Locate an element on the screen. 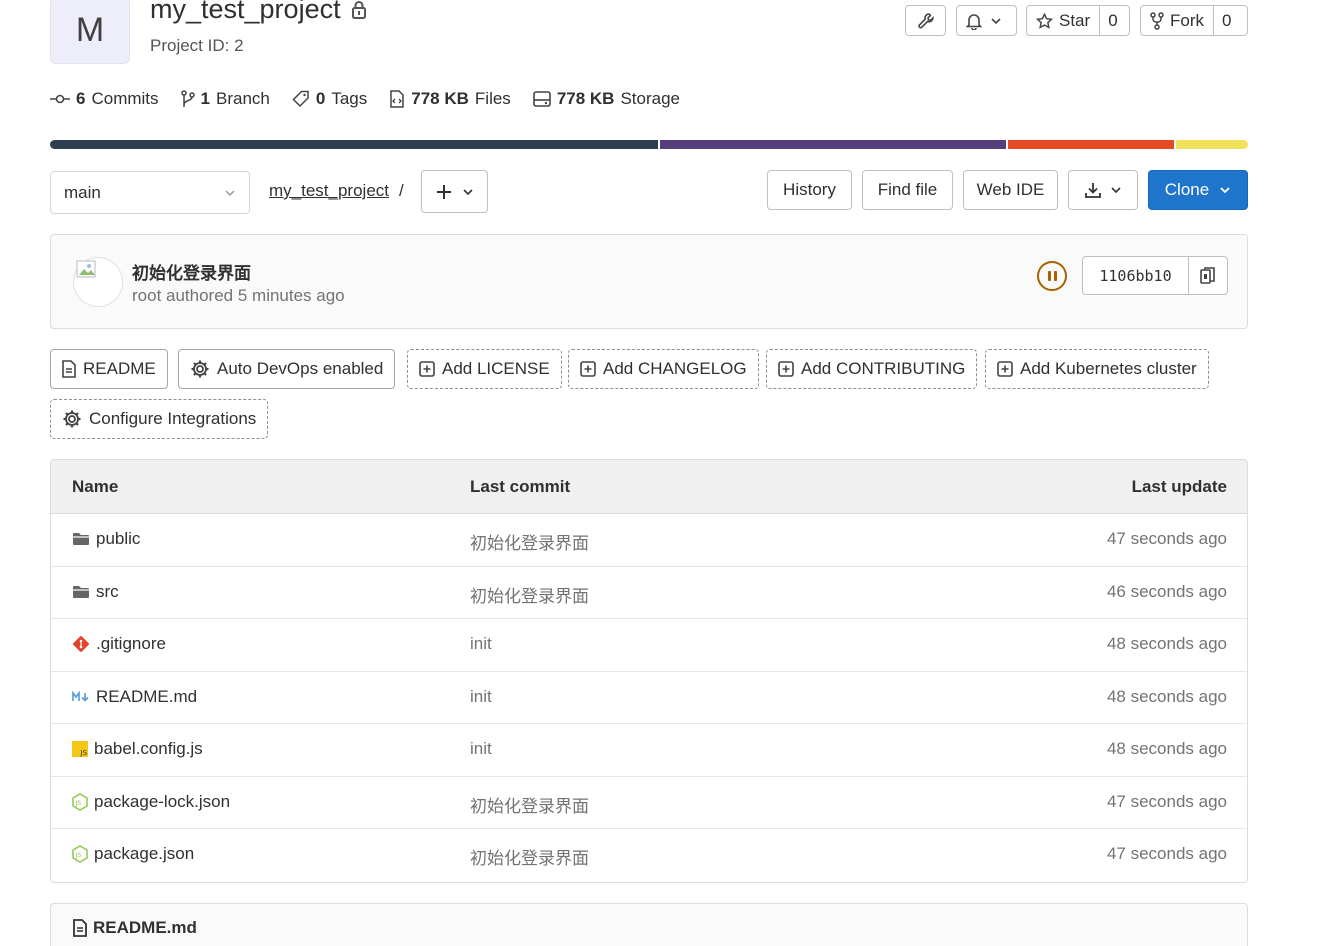 This screenshot has width=1324, height=946. file-name-cell: src is located at coordinates (95, 592).